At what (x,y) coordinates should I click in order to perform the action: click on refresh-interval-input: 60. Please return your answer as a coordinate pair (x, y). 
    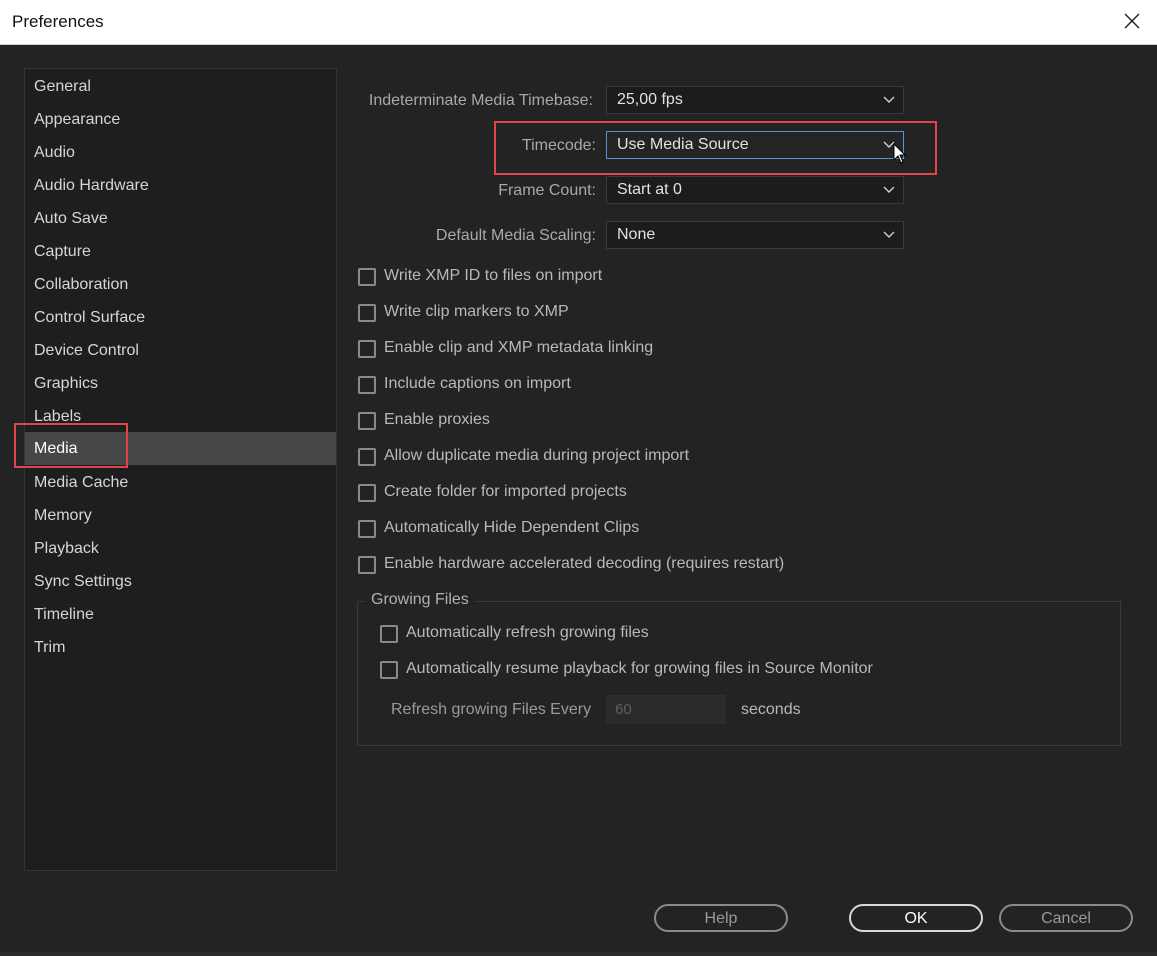
    Looking at the image, I should click on (665, 709).